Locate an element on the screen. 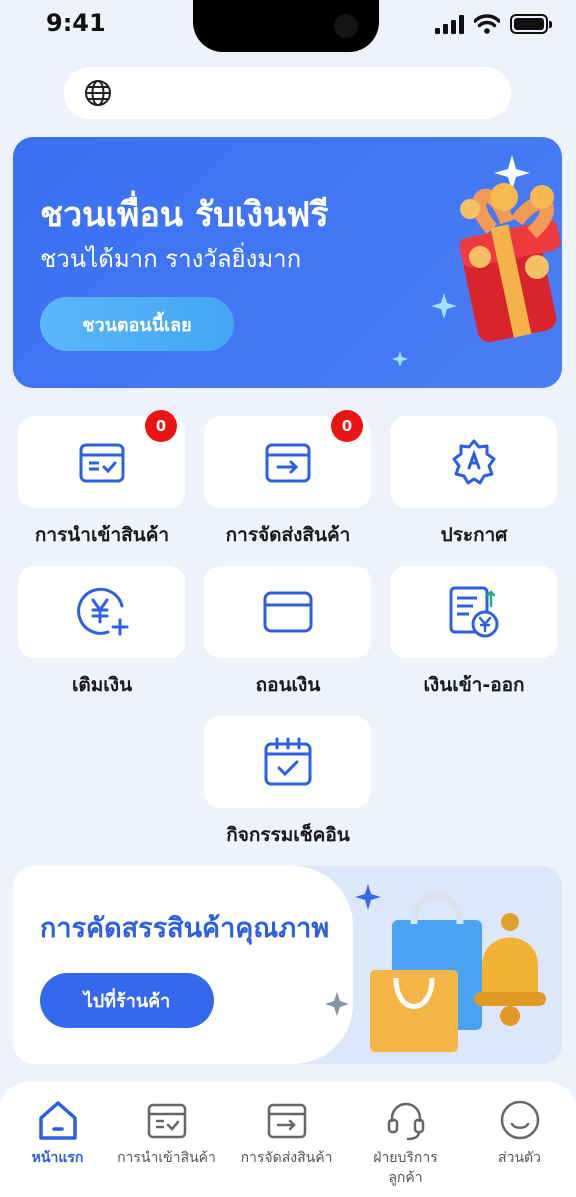 This screenshot has width=576, height=1197. grid-item-topup is located at coordinates (101, 612).